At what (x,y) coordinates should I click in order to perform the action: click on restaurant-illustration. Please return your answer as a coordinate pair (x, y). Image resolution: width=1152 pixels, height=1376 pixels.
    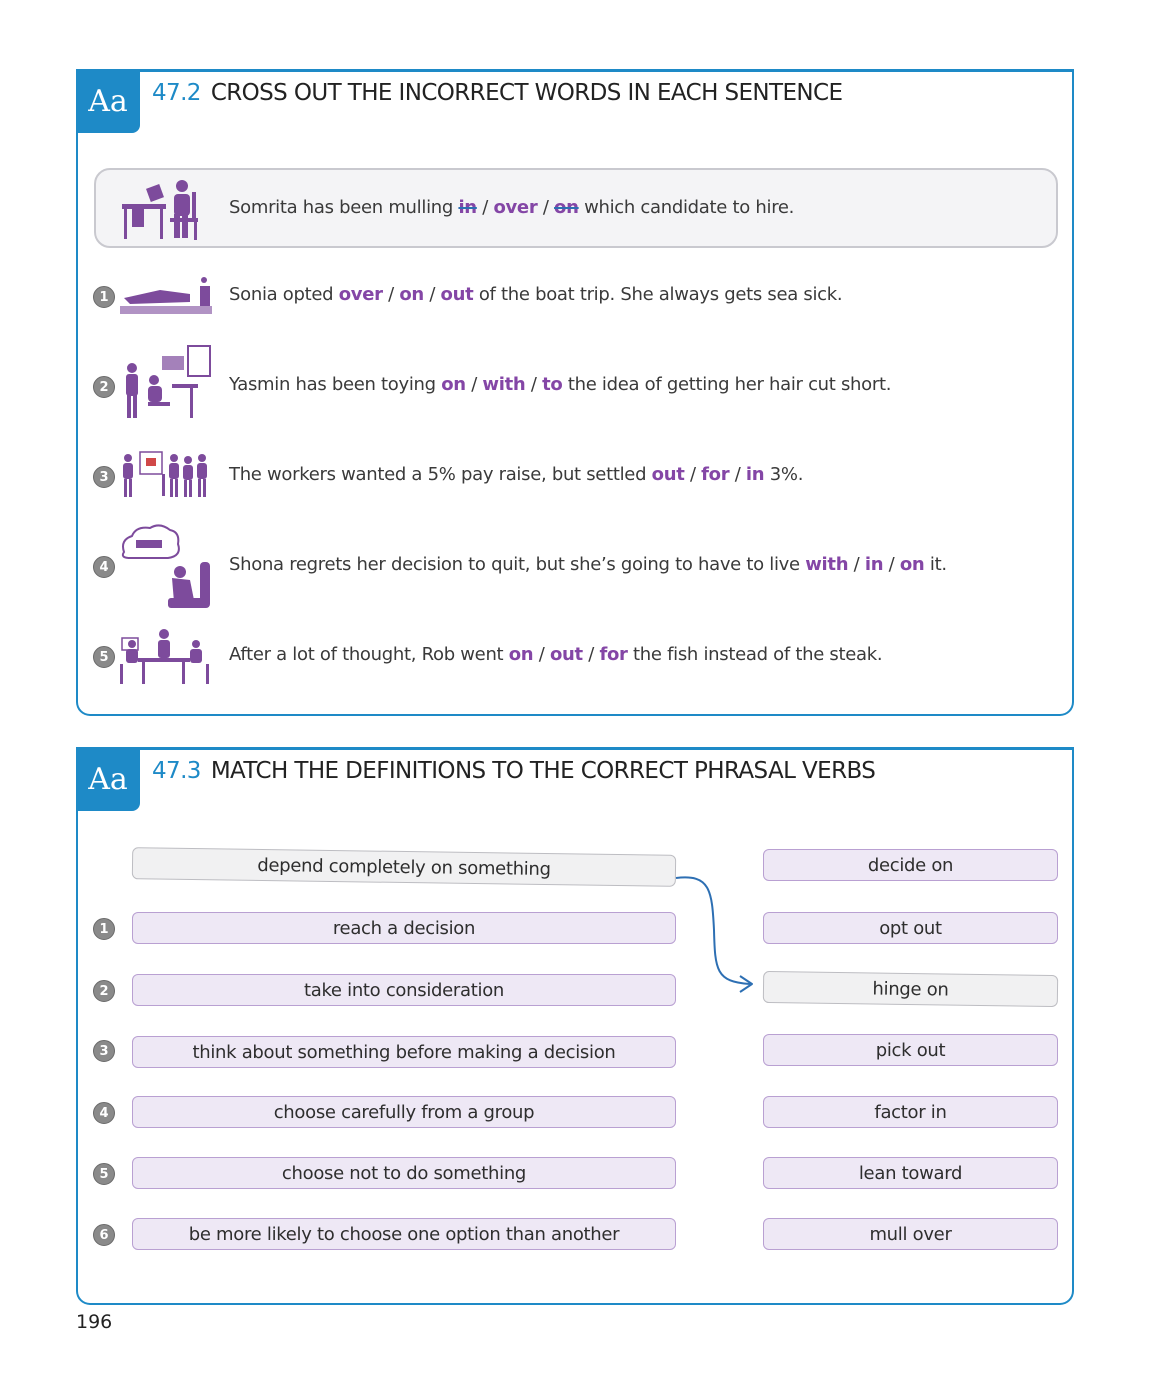
    Looking at the image, I should click on (164, 656).